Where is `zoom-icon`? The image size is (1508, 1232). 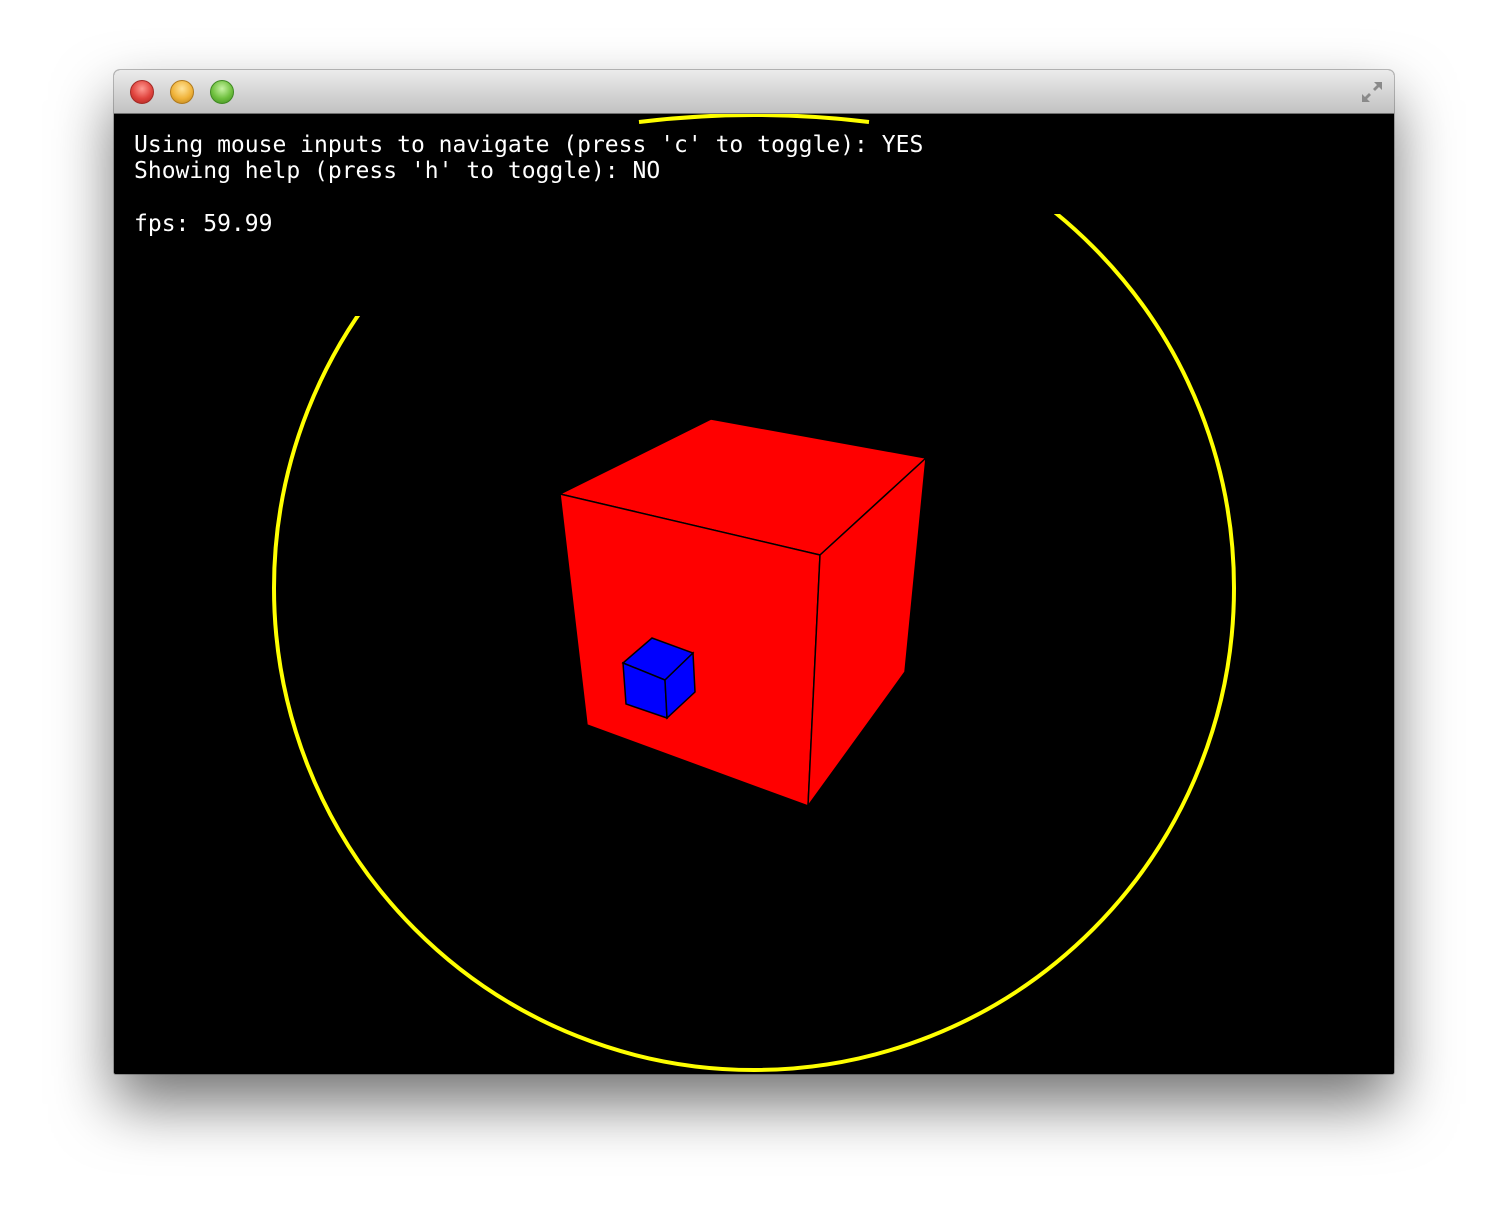 zoom-icon is located at coordinates (222, 92).